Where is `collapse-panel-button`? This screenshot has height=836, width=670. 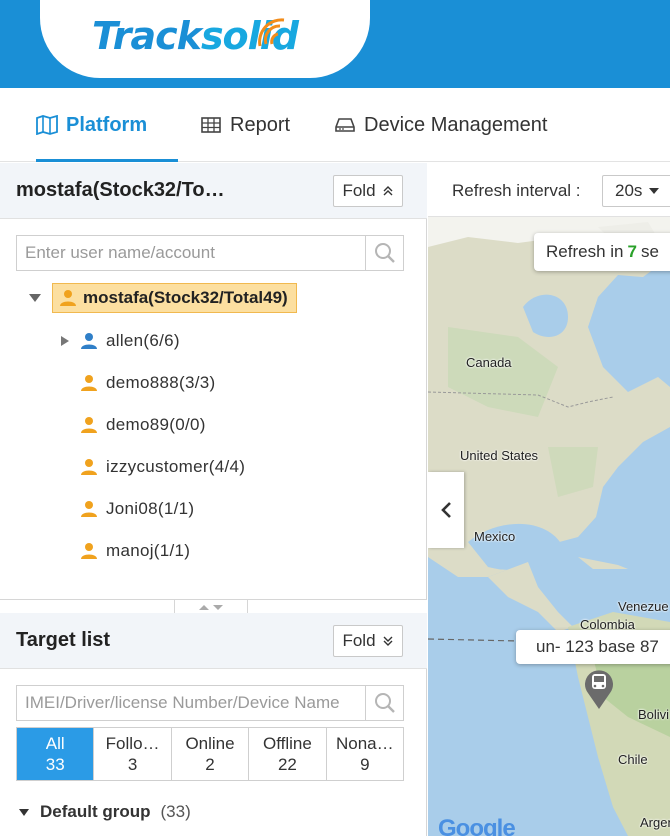
collapse-panel-button is located at coordinates (446, 510).